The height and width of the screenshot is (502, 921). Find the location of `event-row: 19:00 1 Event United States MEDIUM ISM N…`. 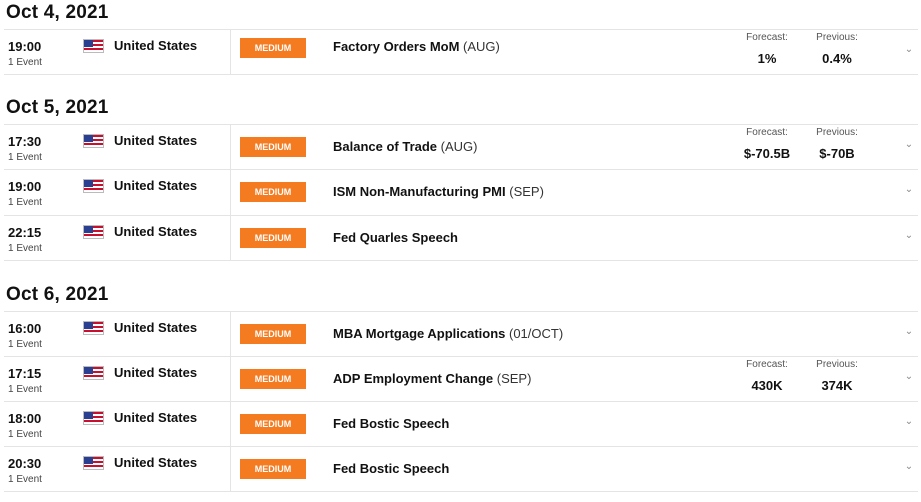

event-row: 19:00 1 Event United States MEDIUM ISM N… is located at coordinates (461, 192).